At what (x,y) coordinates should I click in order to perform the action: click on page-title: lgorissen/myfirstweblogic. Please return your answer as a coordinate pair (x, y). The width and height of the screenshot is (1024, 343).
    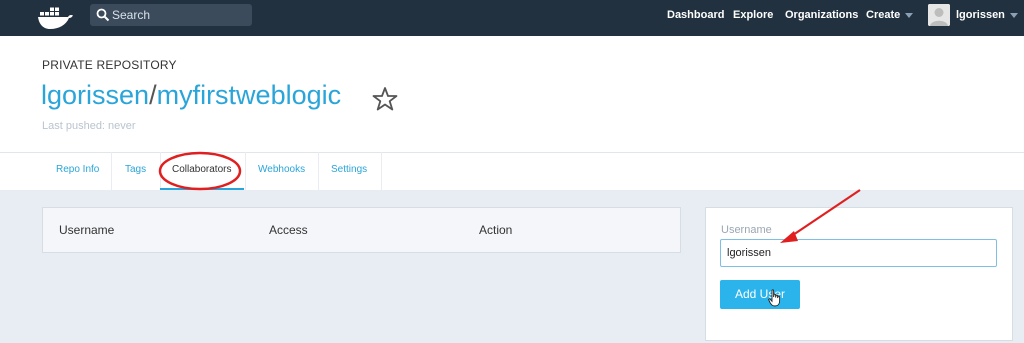
    Looking at the image, I should click on (191, 95).